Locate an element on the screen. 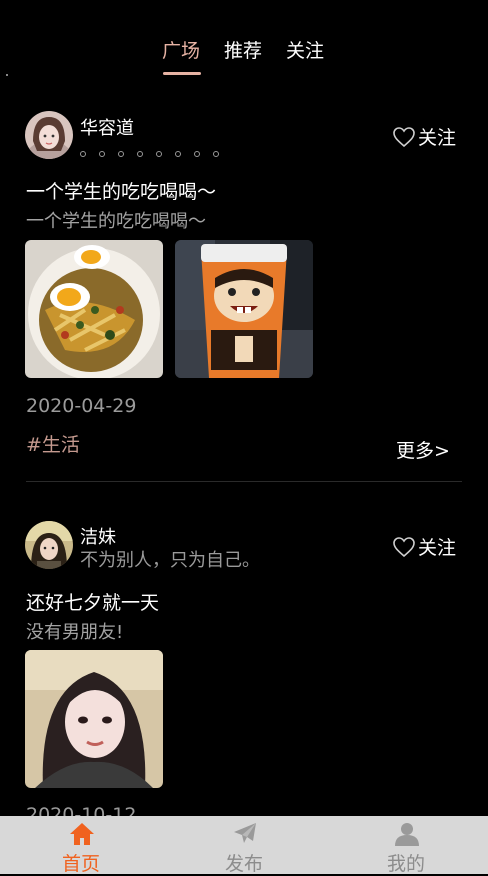 This screenshot has width=488, height=876. username: 华容道 is located at coordinates (107, 127).